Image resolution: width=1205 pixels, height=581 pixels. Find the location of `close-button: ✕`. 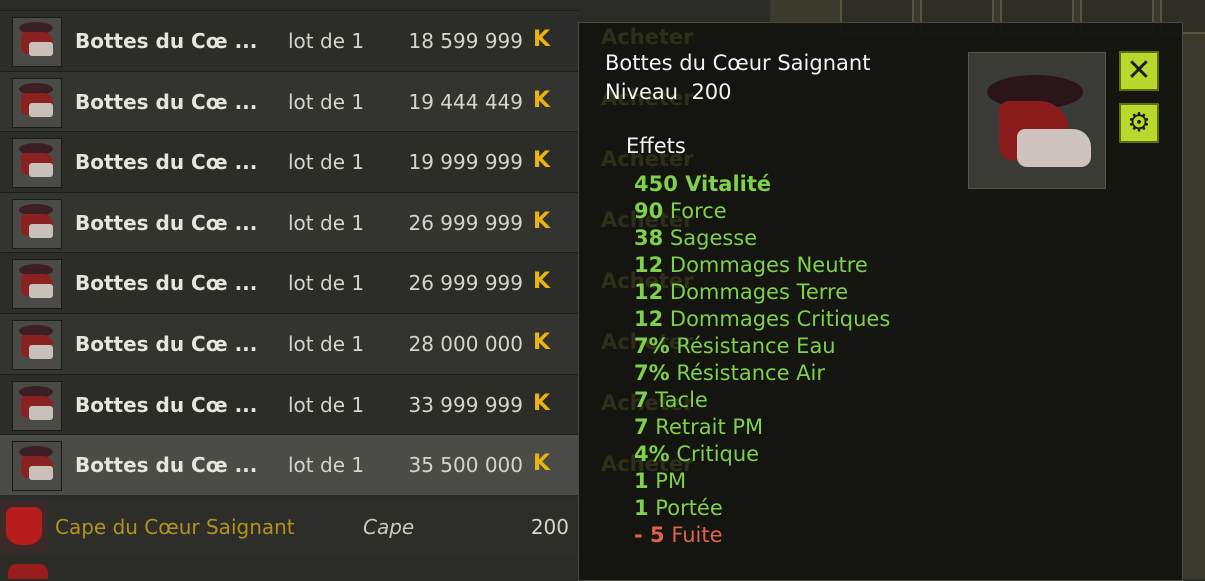

close-button: ✕ is located at coordinates (1139, 71).